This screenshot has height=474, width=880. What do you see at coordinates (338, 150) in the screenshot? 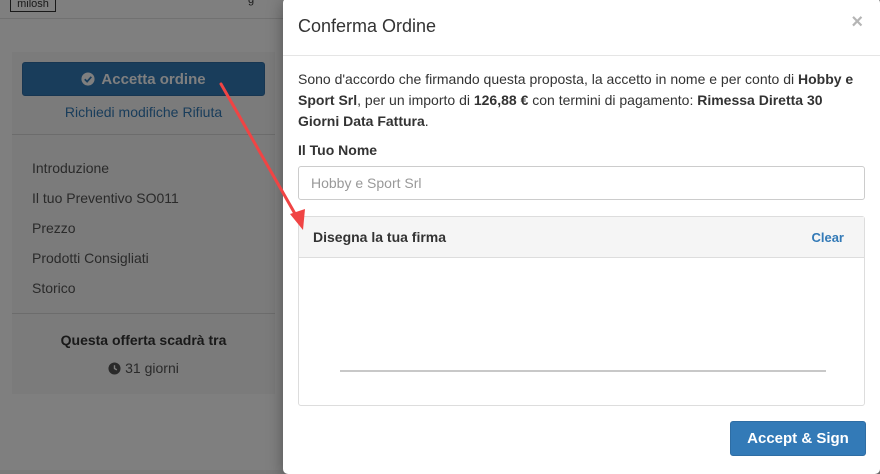
I see `name-label: Il Tuo Nome` at bounding box center [338, 150].